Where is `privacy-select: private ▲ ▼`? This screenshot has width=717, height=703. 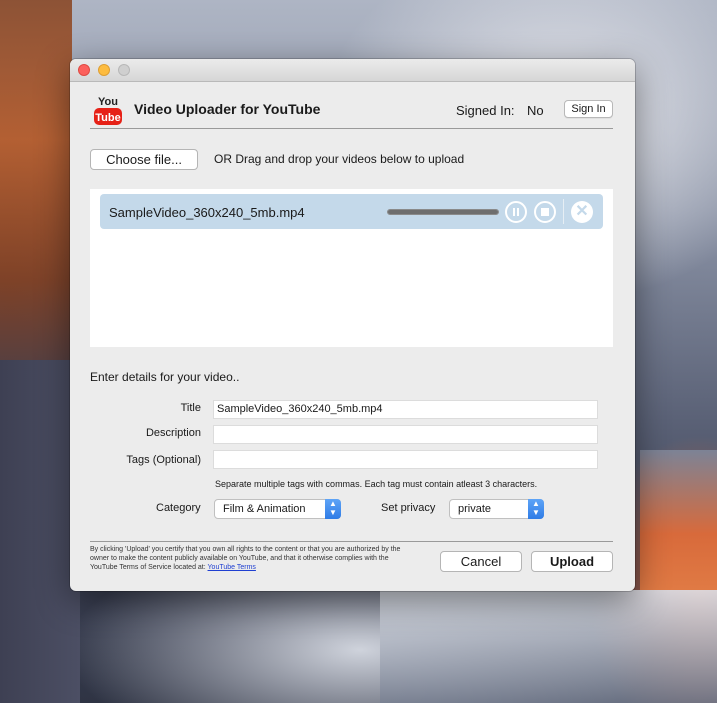 privacy-select: private ▲ ▼ is located at coordinates (496, 509).